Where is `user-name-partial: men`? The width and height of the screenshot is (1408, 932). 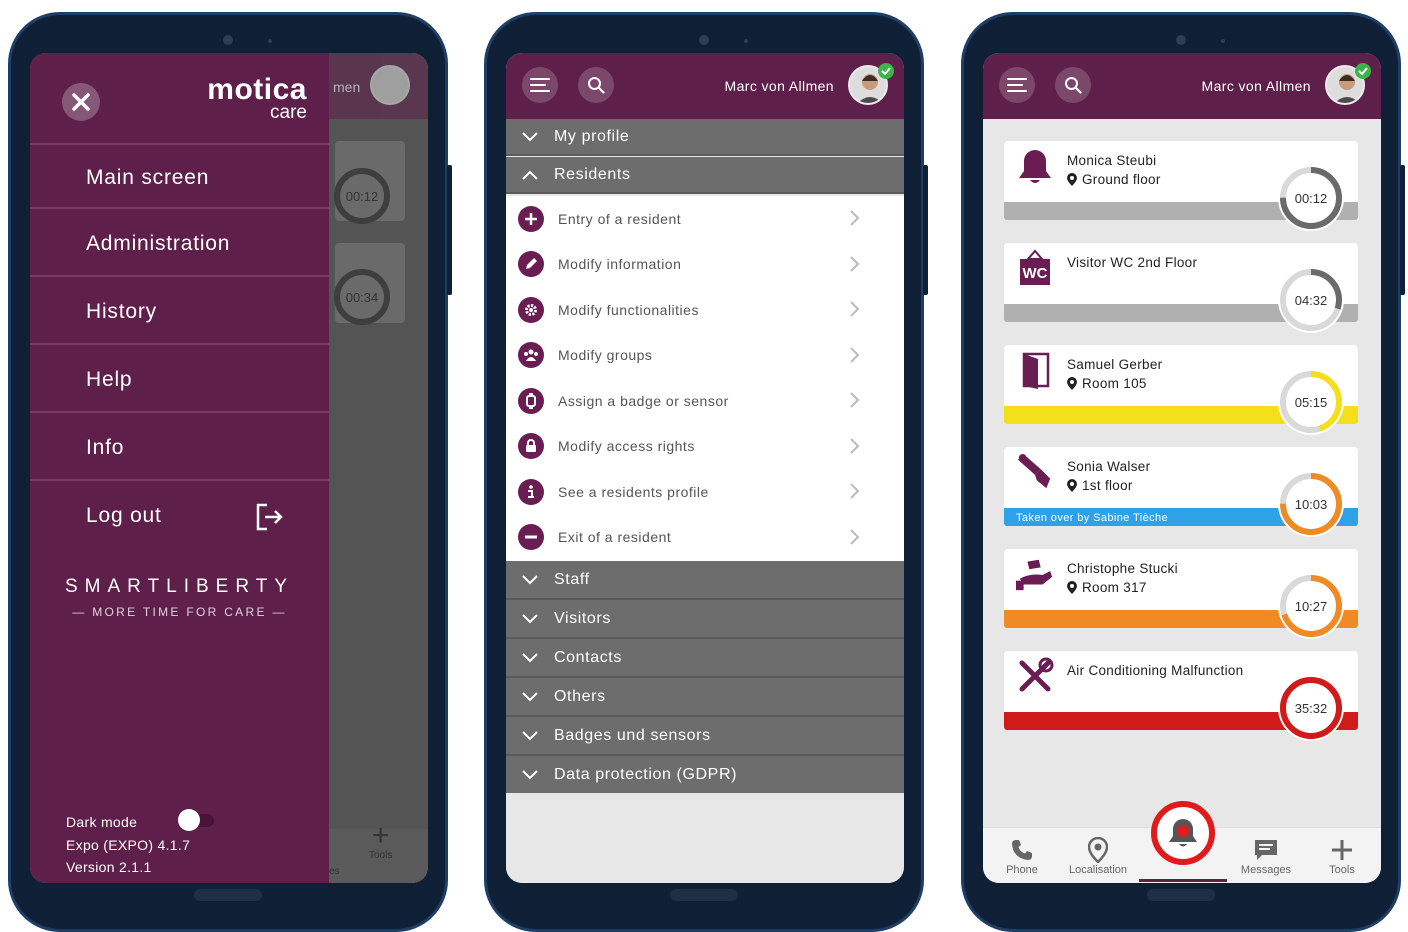
user-name-partial: men is located at coordinates (347, 87).